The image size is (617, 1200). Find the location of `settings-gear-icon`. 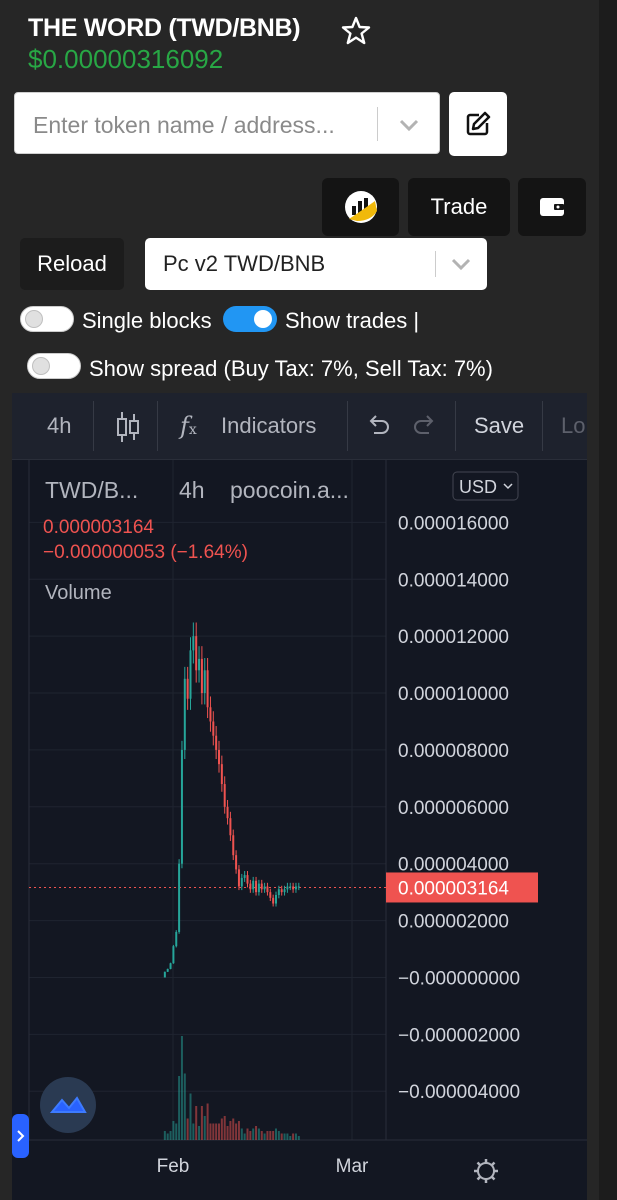

settings-gear-icon is located at coordinates (486, 1171).